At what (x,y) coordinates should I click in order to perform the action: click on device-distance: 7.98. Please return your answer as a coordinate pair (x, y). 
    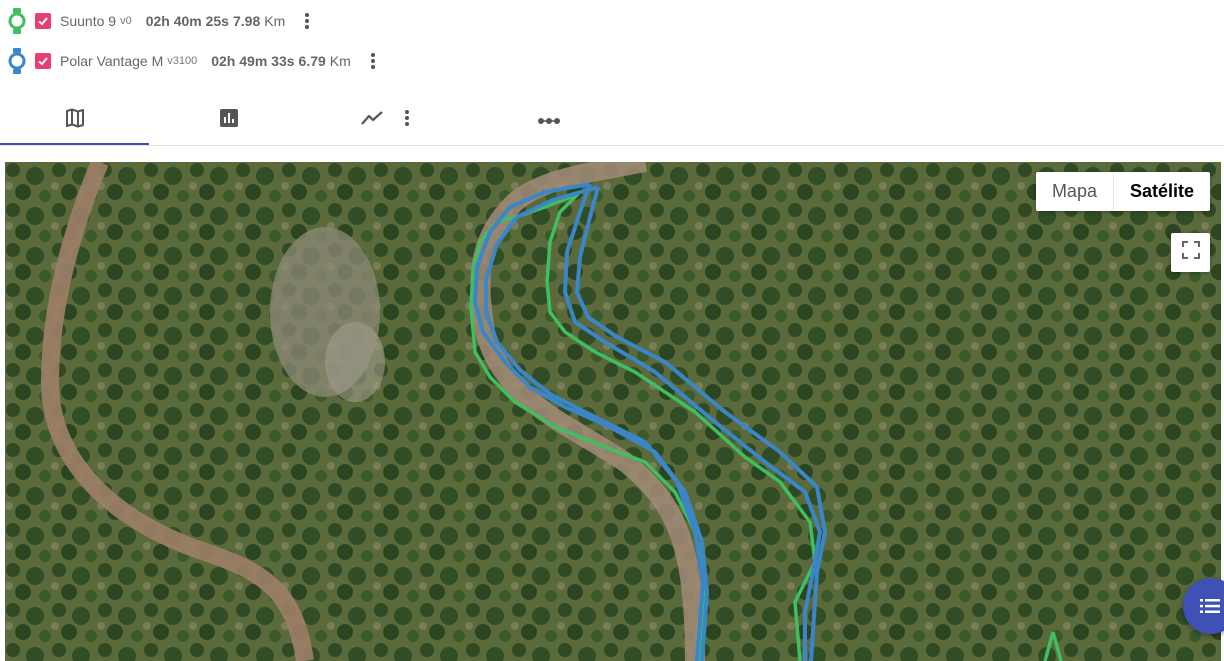
    Looking at the image, I should click on (246, 21).